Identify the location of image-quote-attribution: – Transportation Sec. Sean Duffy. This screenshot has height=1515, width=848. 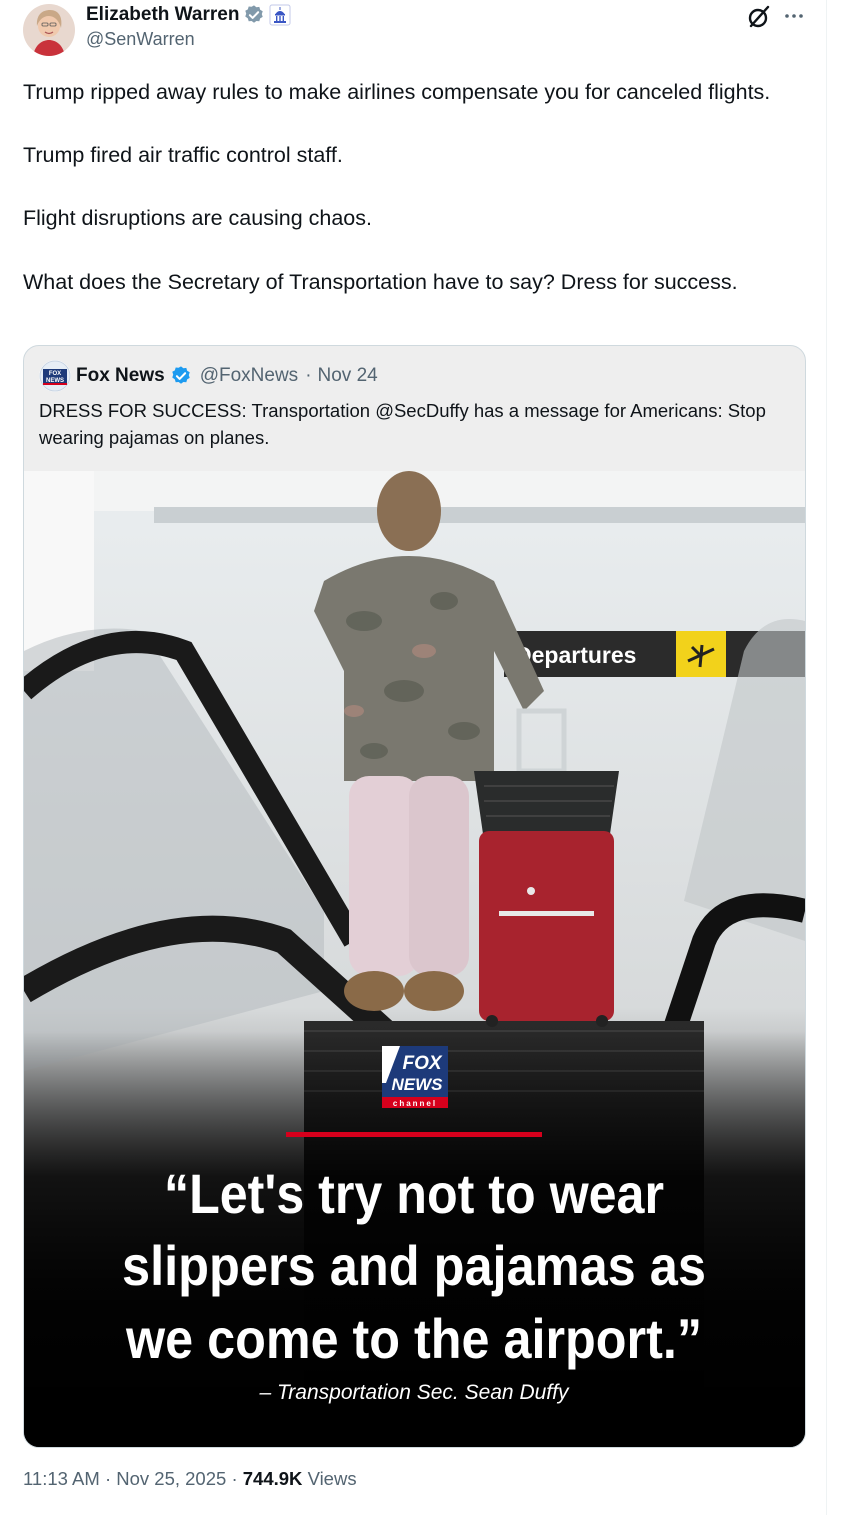
(414, 1392).